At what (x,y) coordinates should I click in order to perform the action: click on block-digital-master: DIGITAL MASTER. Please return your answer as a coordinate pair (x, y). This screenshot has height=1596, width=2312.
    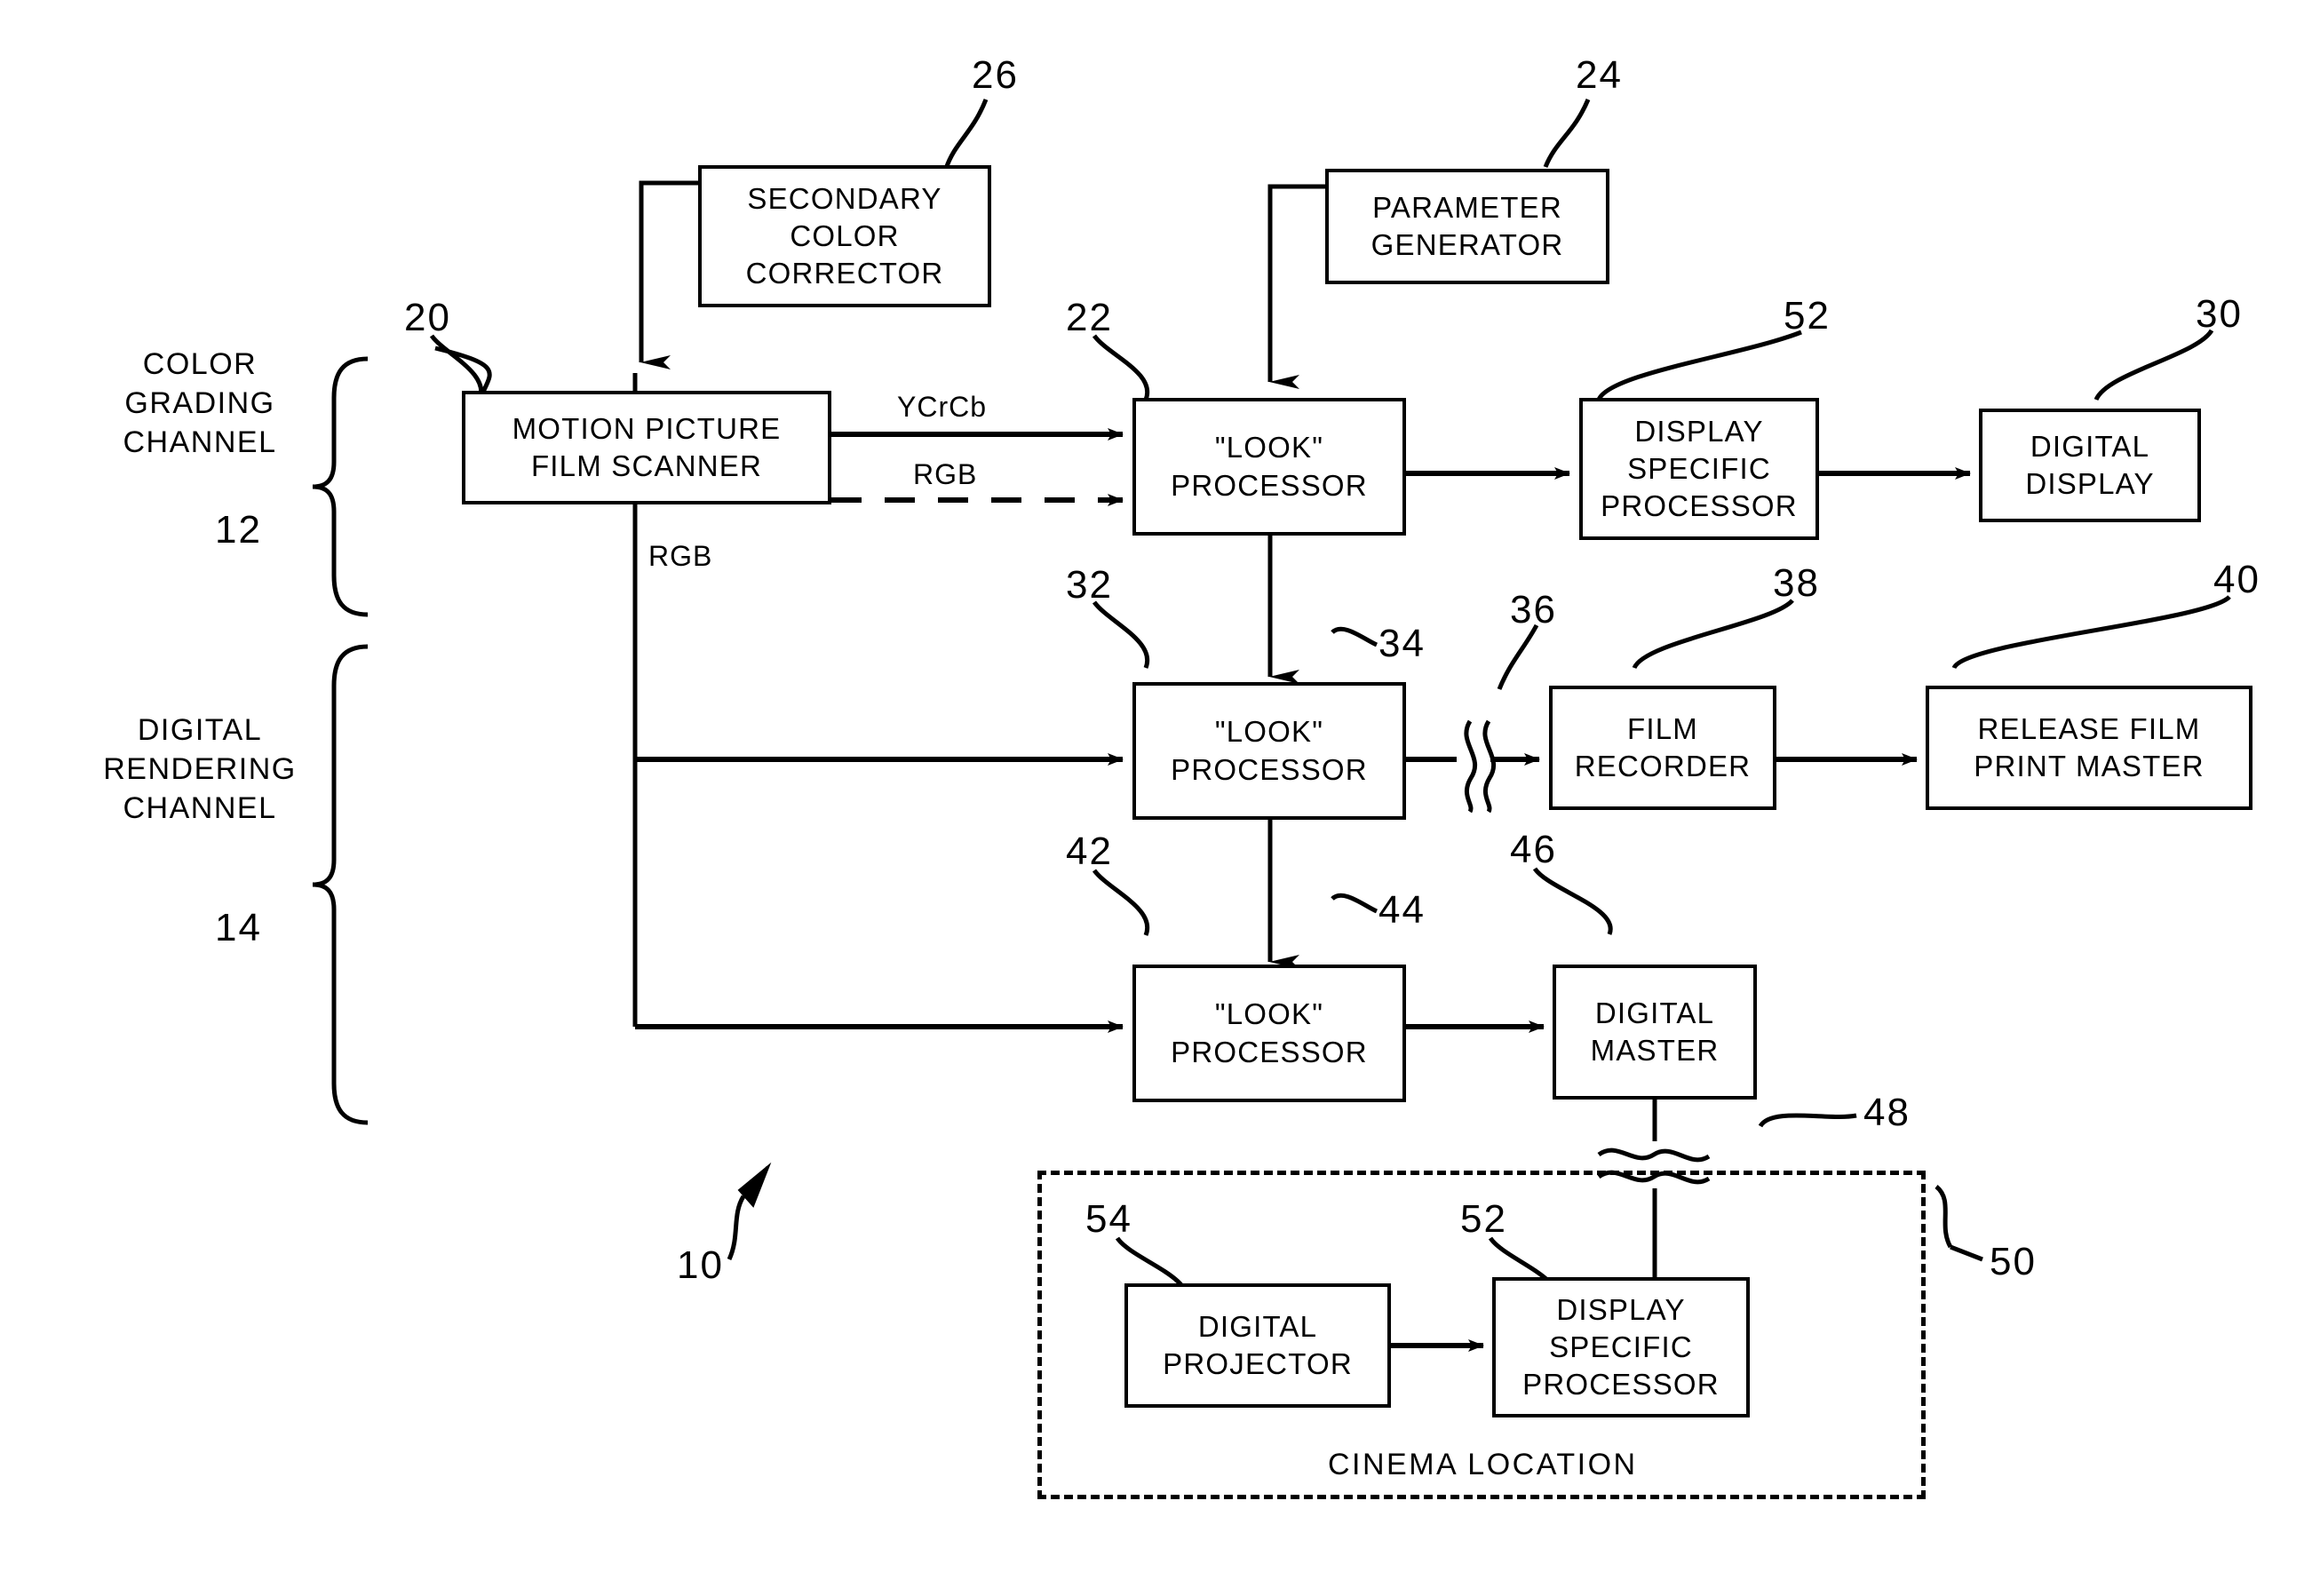
    Looking at the image, I should click on (1655, 1033).